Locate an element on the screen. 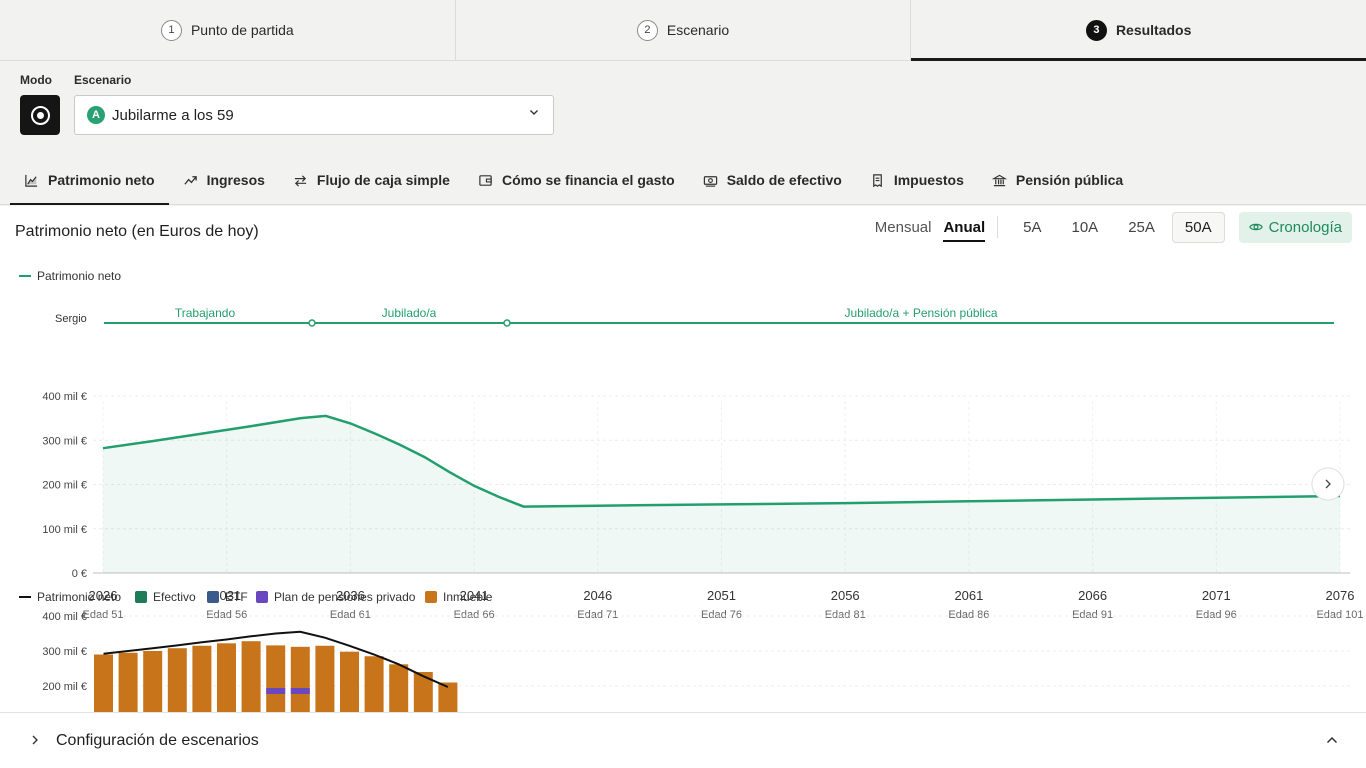  tab-label: Patrimonio neto is located at coordinates (101, 180).